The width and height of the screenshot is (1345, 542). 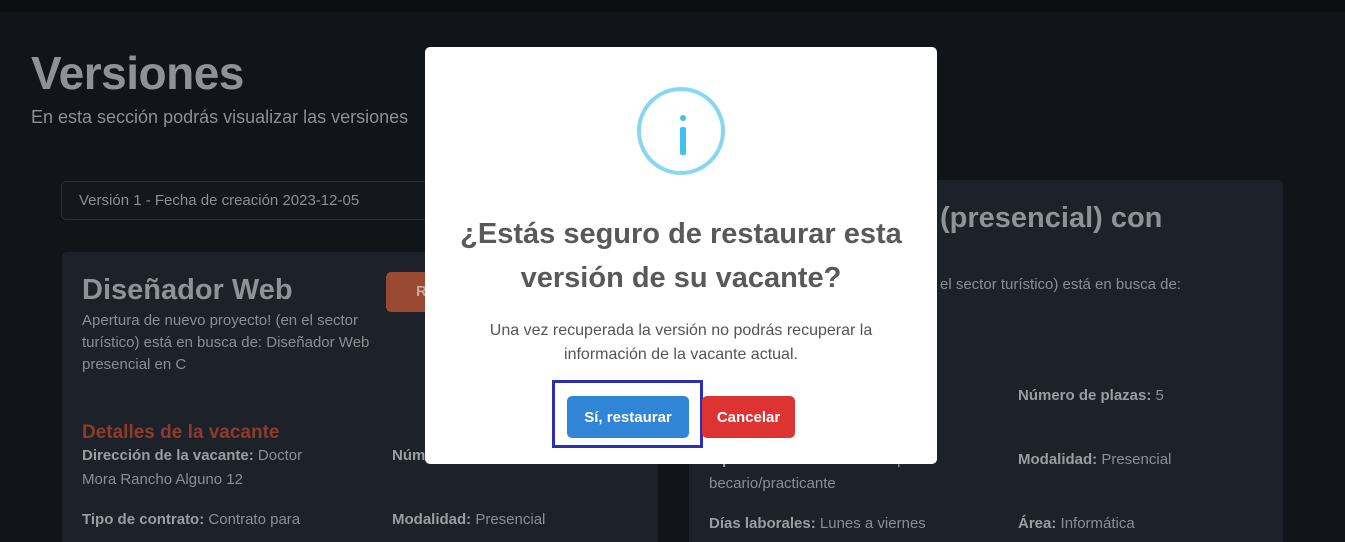 I want to click on info-icon-dot, so click(x=683, y=118).